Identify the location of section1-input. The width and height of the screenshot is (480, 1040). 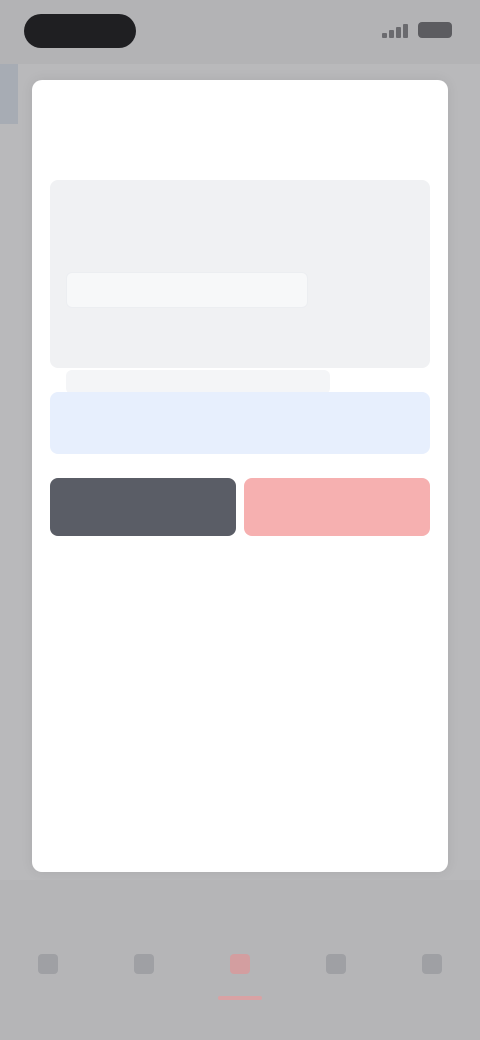
(187, 290).